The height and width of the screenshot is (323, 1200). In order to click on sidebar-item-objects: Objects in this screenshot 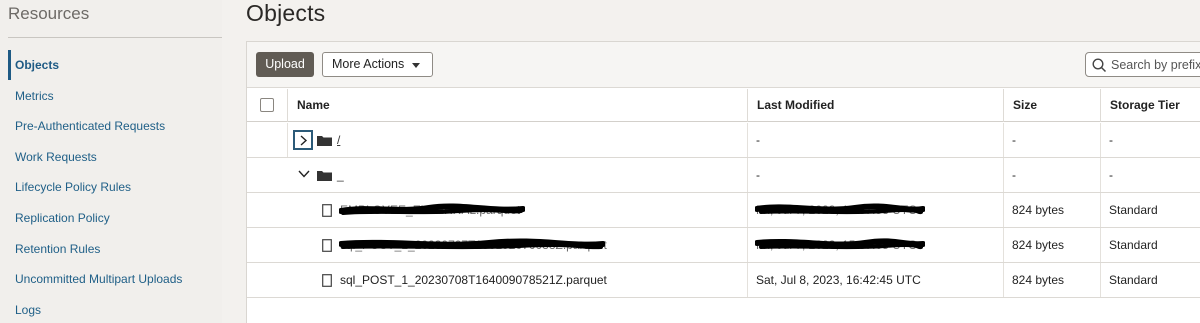, I will do `click(115, 65)`.